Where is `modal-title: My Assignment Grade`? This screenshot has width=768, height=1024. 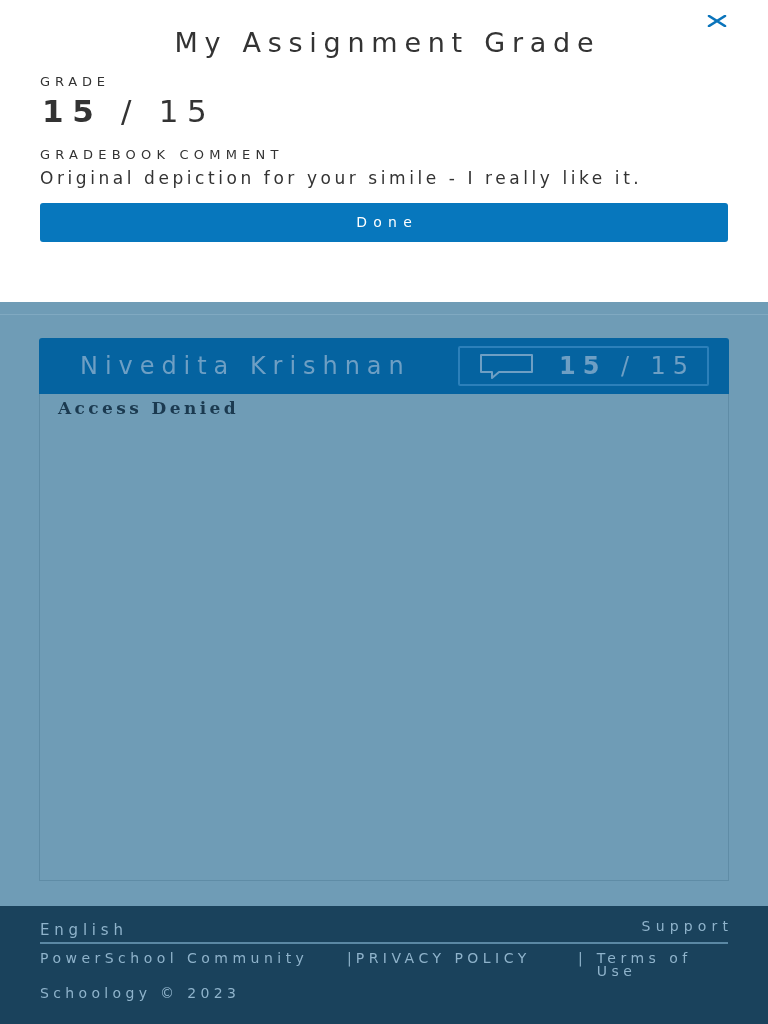
modal-title: My Assignment Grade is located at coordinates (387, 43).